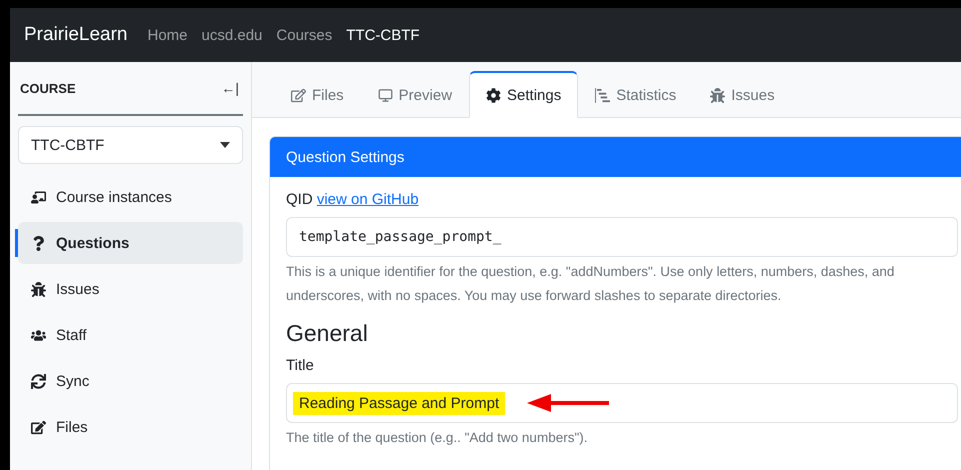 This screenshot has width=961, height=470. What do you see at coordinates (602, 95) in the screenshot?
I see `chart-icon` at bounding box center [602, 95].